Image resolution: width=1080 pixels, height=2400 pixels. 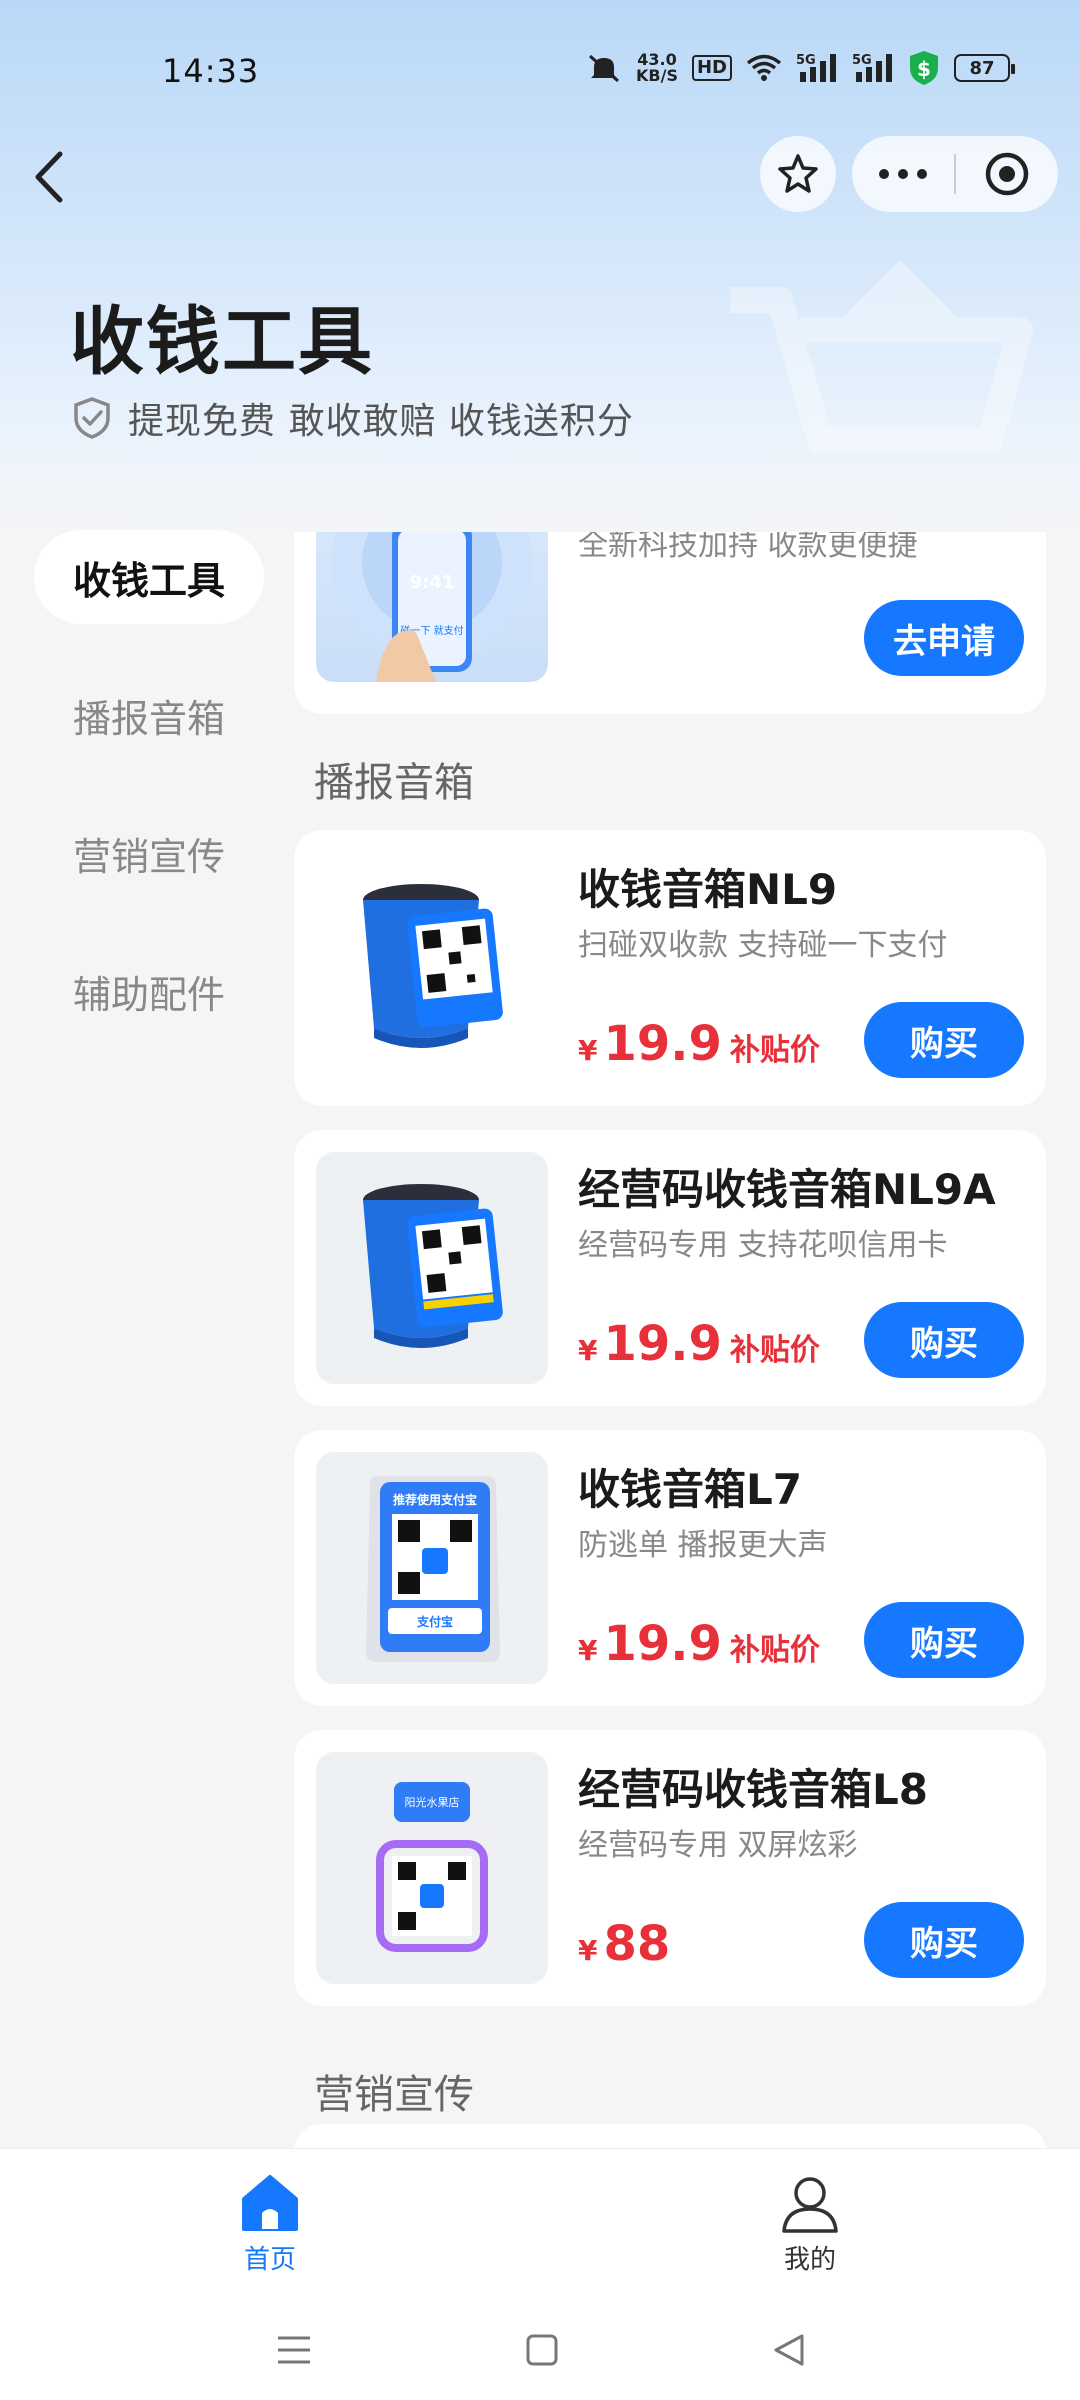 I want to click on menu-icon, so click(x=294, y=2350).